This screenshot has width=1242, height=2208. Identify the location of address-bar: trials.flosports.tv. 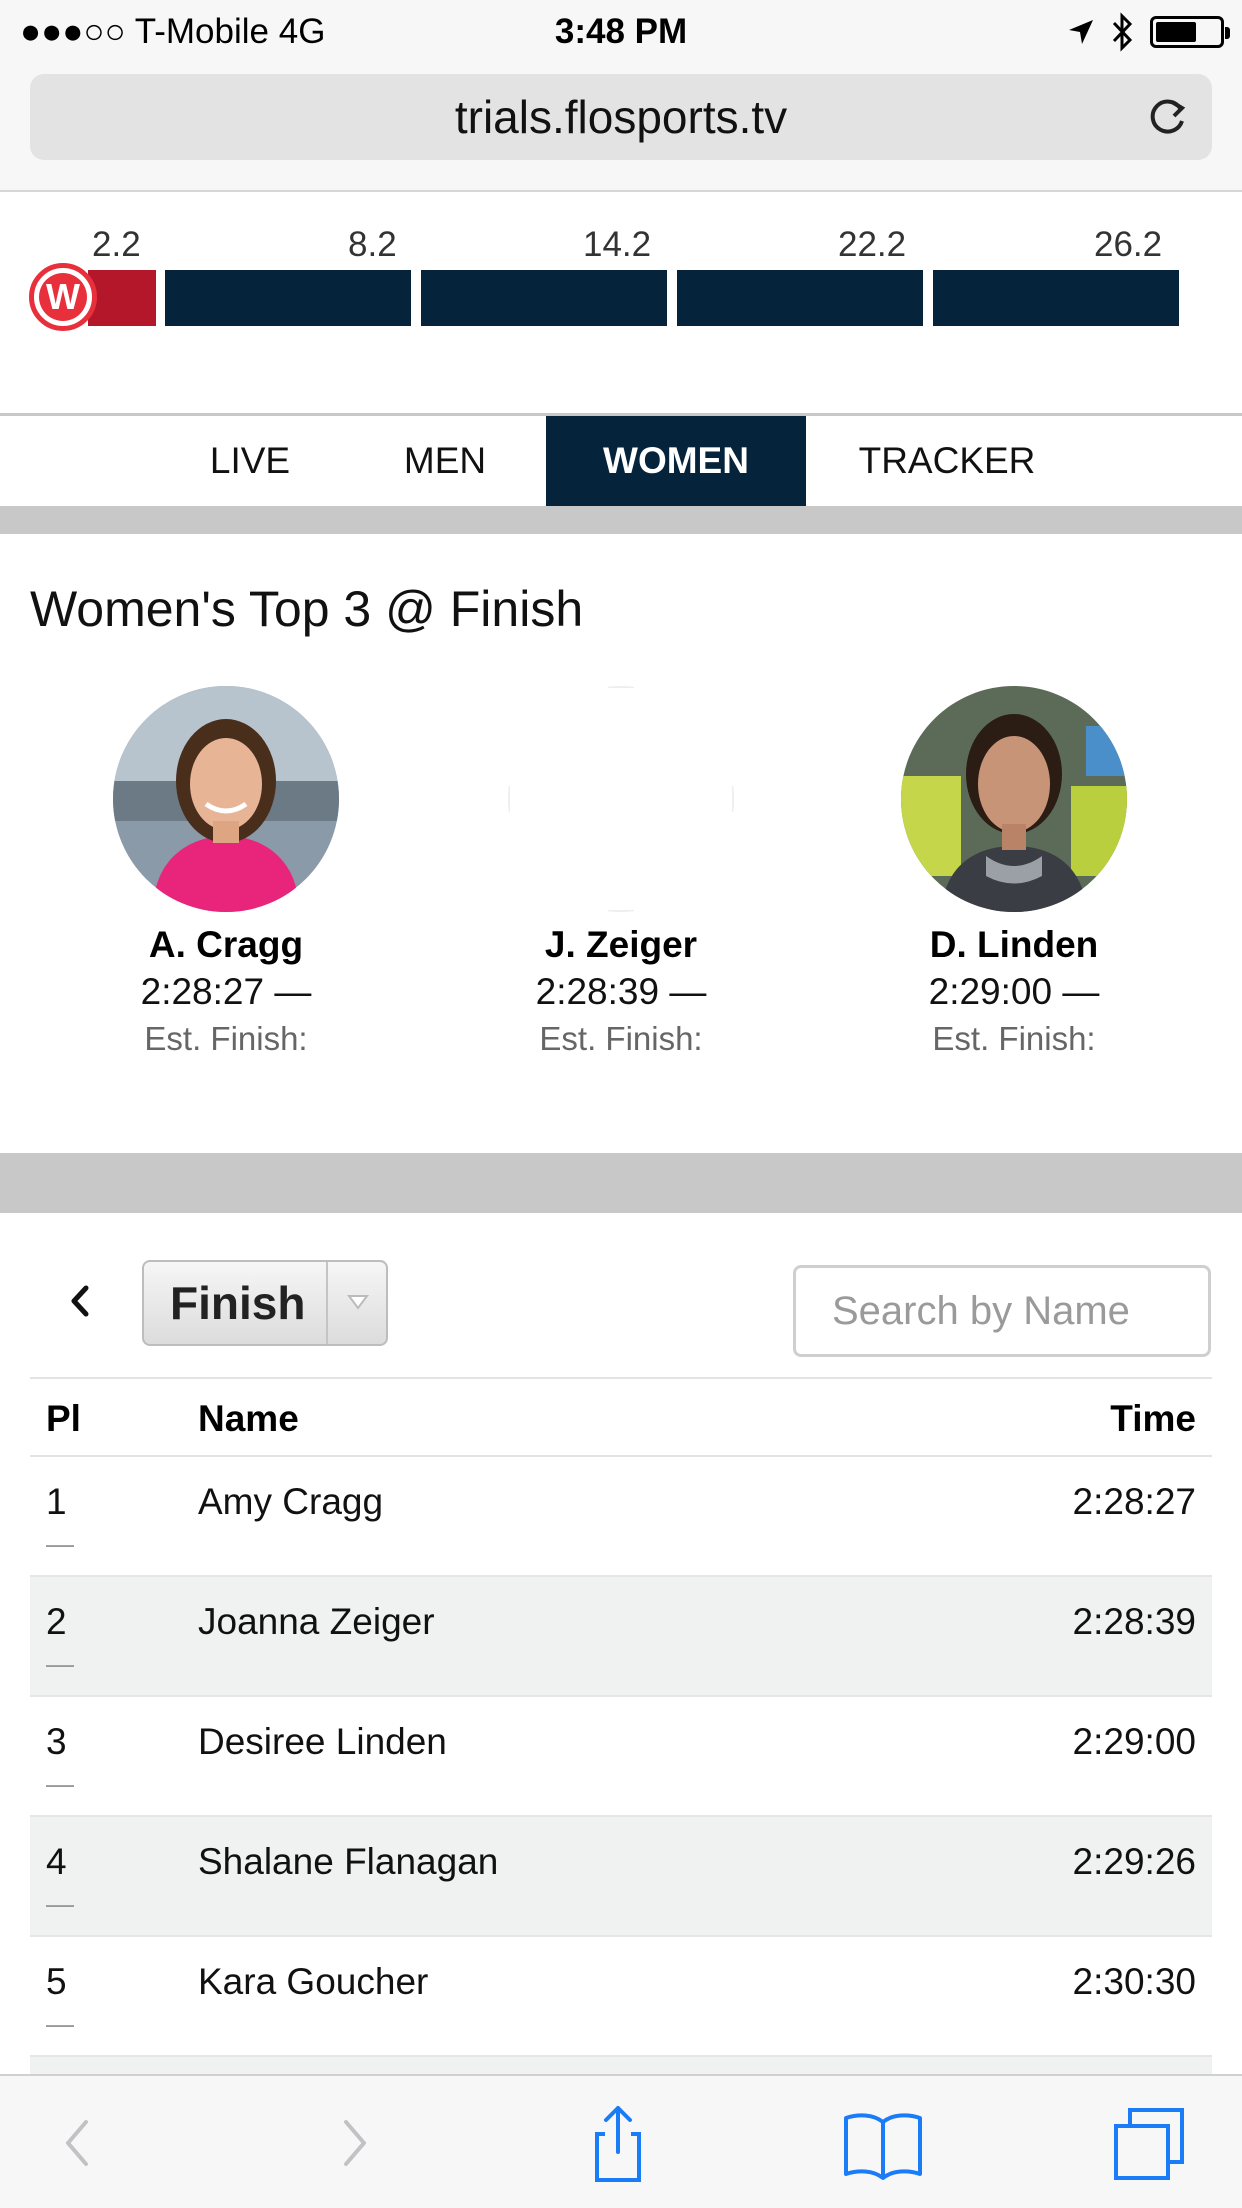
(621, 117).